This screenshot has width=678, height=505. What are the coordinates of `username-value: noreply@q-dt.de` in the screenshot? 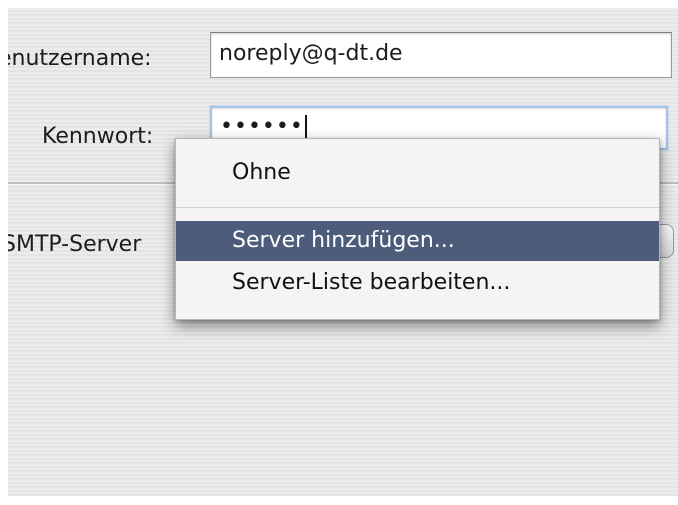 It's located at (311, 53).